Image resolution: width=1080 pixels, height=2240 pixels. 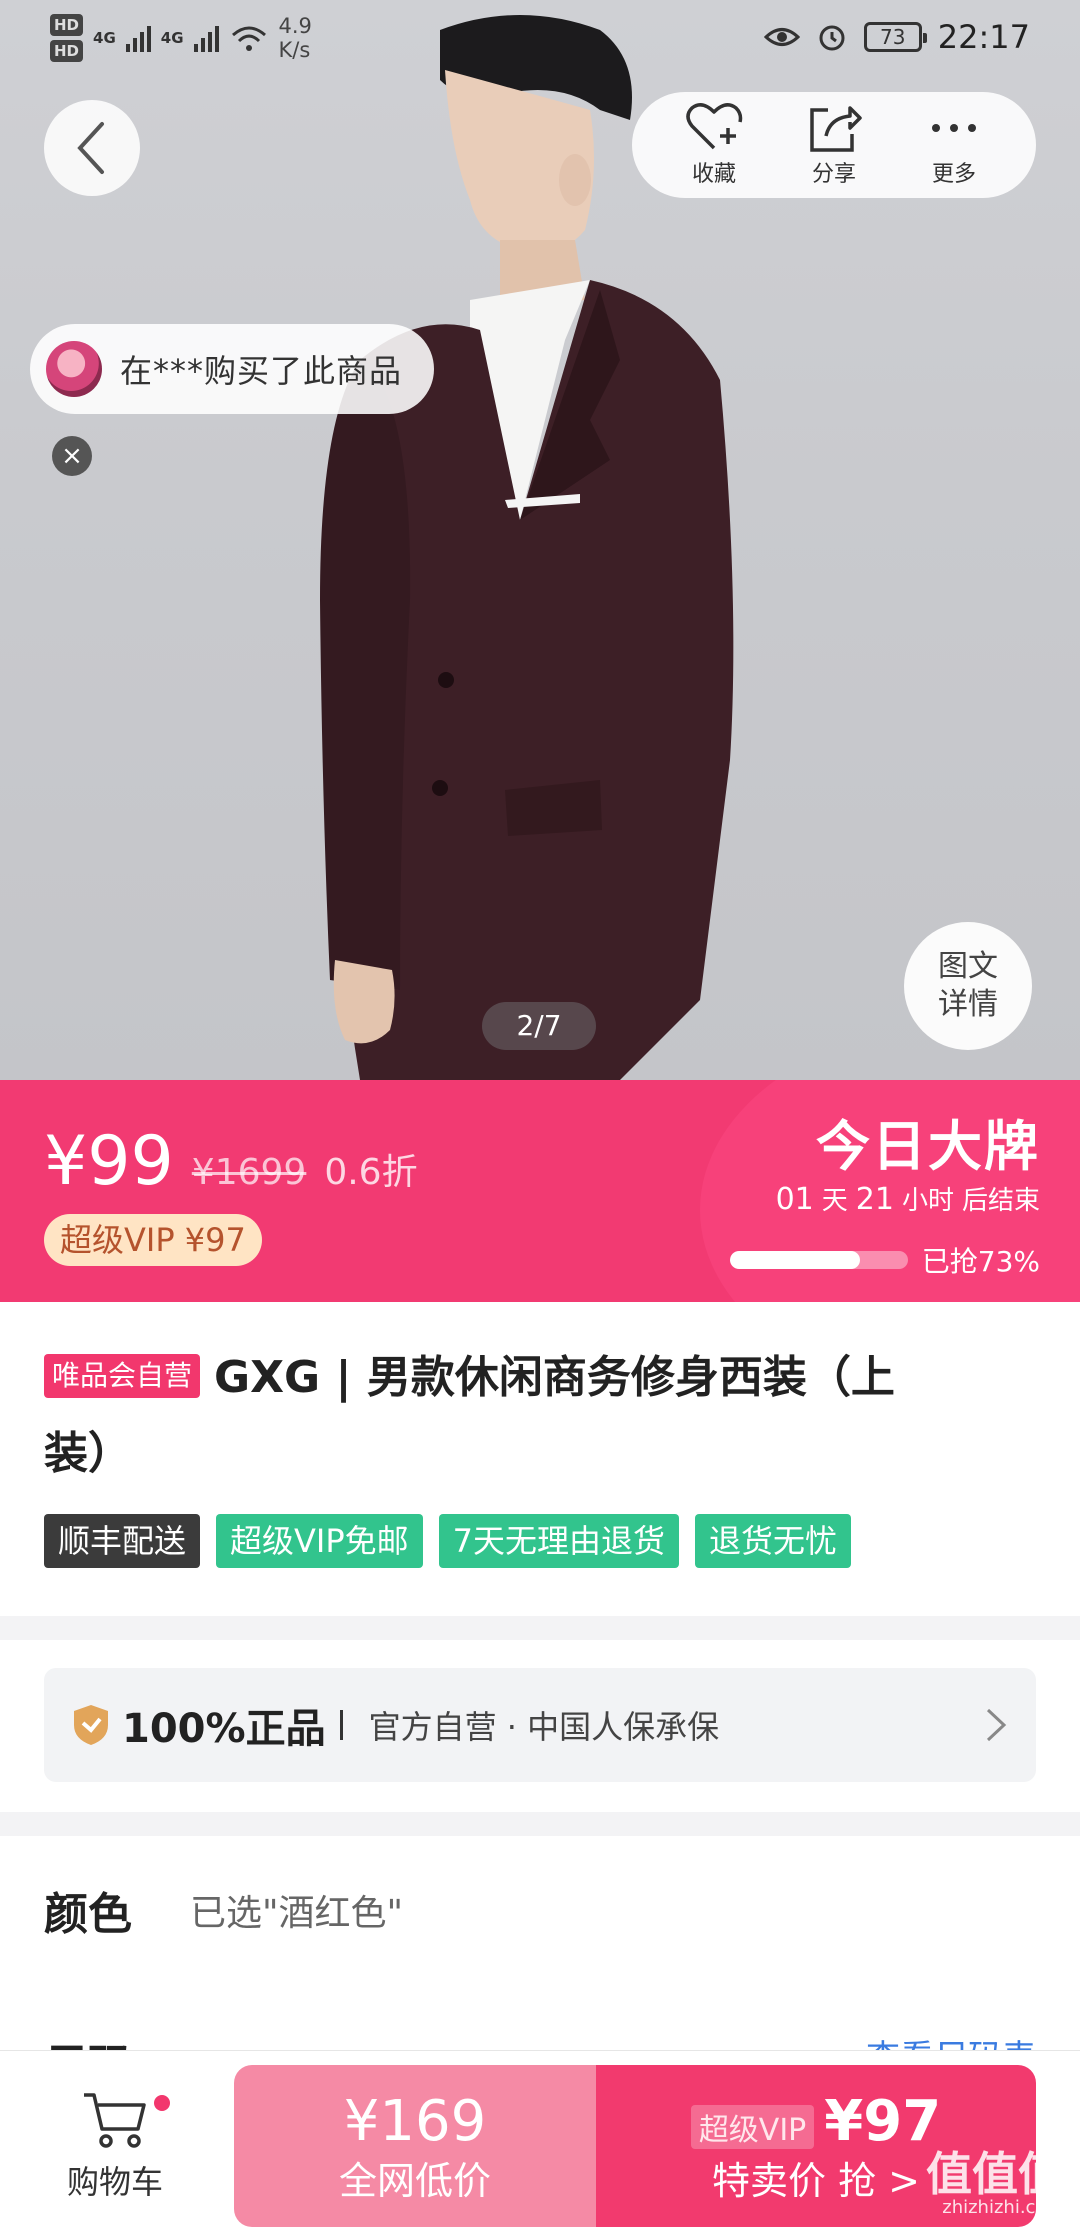 What do you see at coordinates (115, 2120) in the screenshot?
I see `cart-icon` at bounding box center [115, 2120].